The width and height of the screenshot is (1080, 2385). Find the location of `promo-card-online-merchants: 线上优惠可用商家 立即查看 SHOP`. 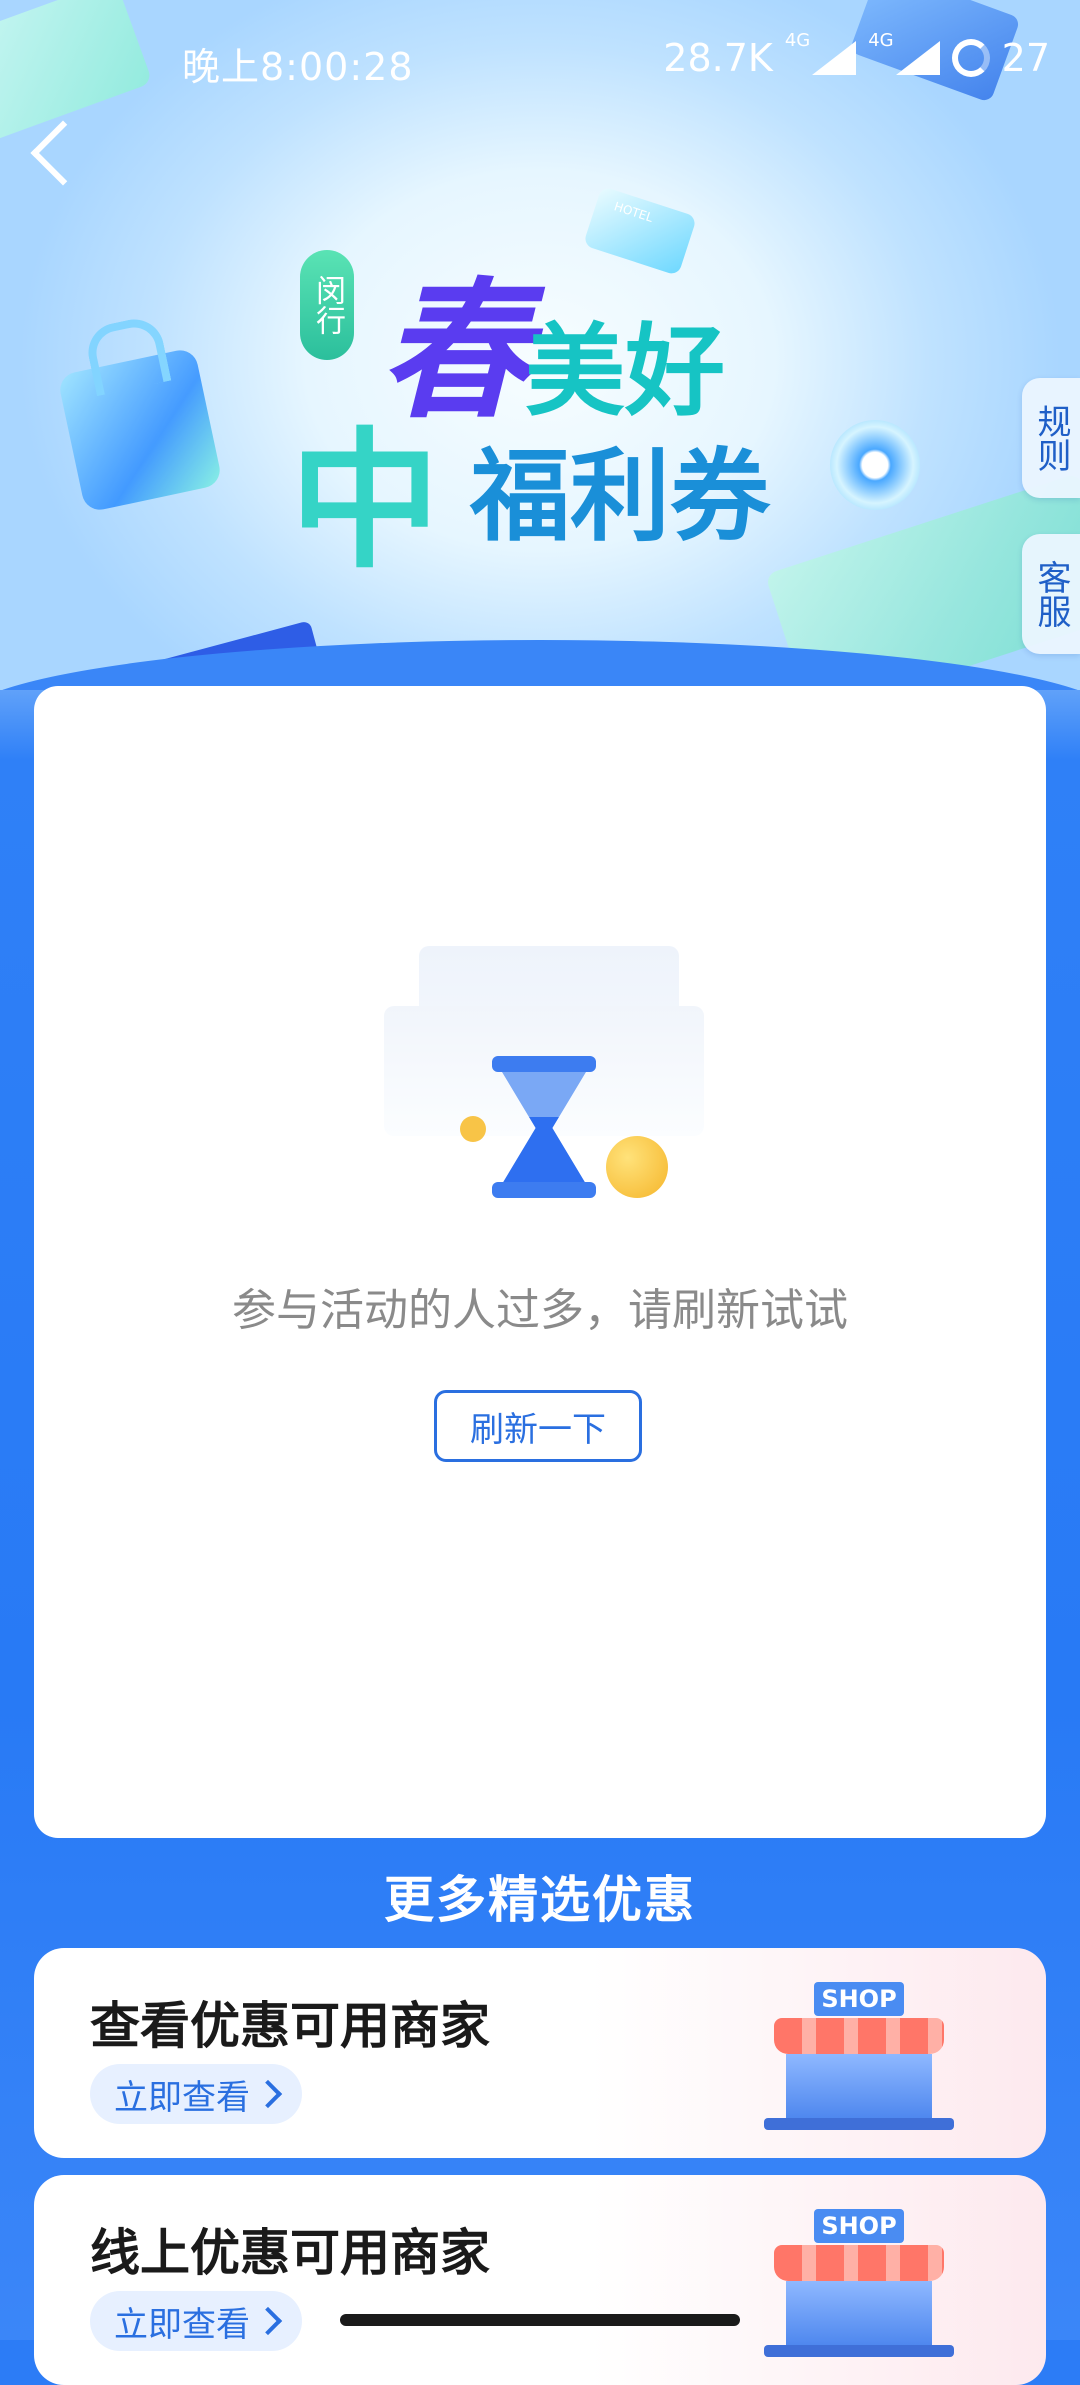

promo-card-online-merchants: 线上优惠可用商家 立即查看 SHOP is located at coordinates (540, 2280).